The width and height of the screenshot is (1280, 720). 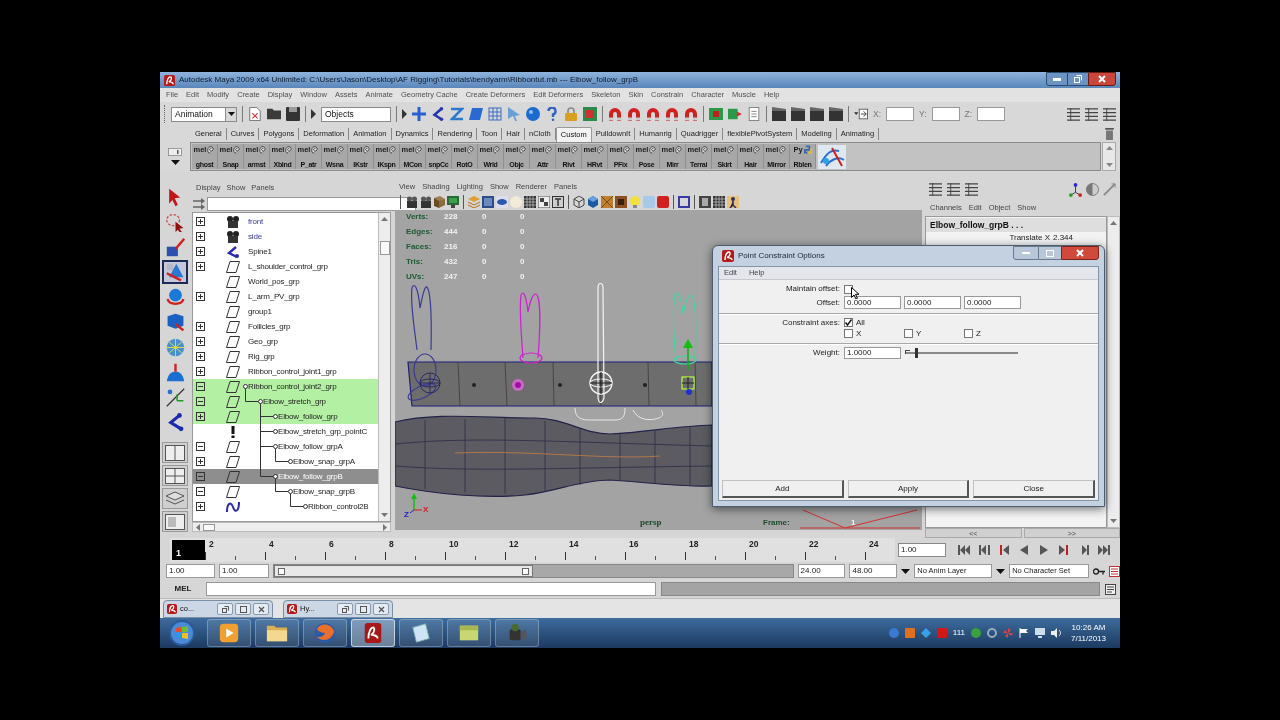 What do you see at coordinates (255, 114) in the screenshot?
I see `page-icon` at bounding box center [255, 114].